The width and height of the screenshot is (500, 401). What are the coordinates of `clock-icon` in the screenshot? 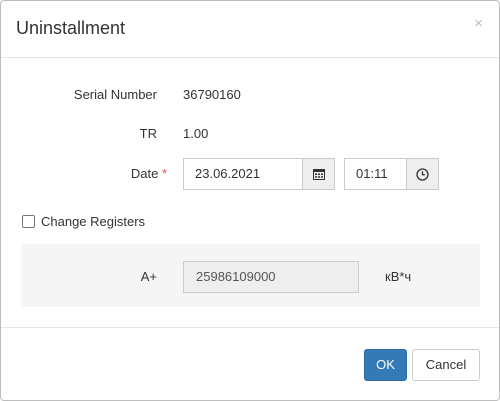 It's located at (422, 174).